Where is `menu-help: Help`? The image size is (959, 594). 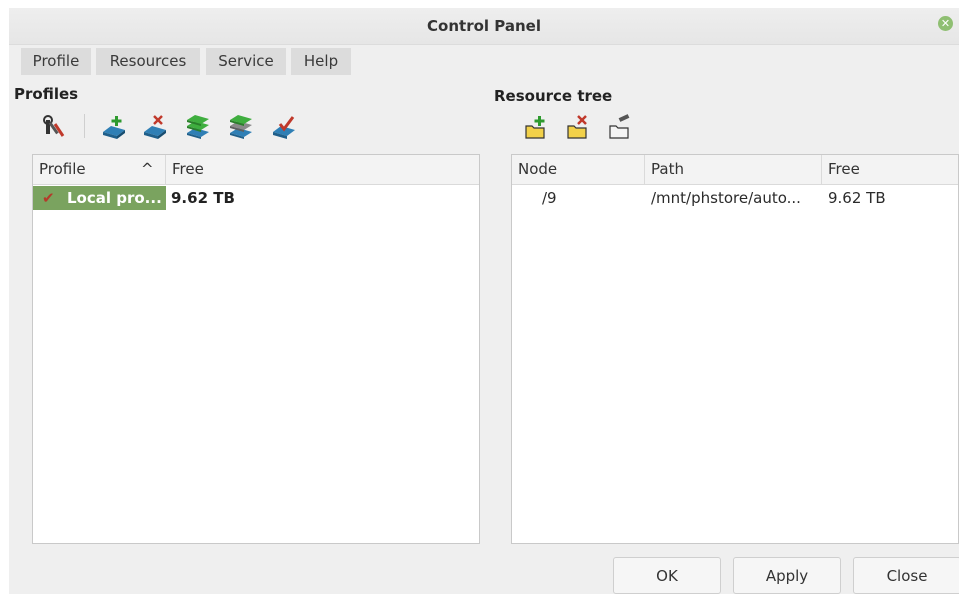
menu-help: Help is located at coordinates (321, 61).